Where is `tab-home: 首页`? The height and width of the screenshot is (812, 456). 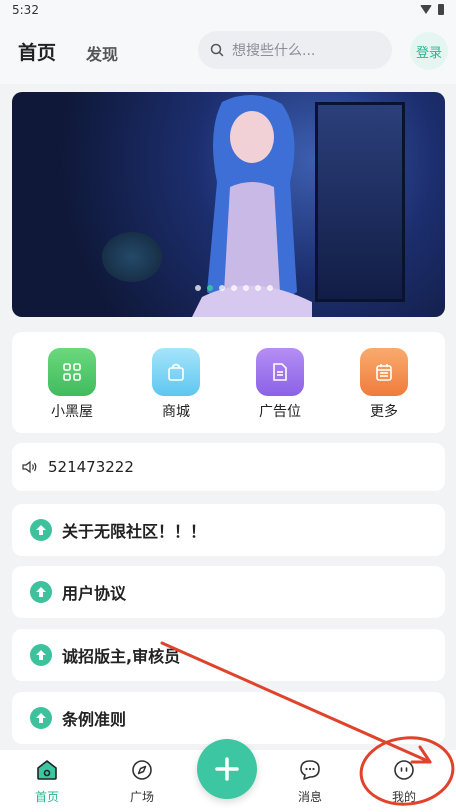
tab-home: 首页 is located at coordinates (36, 51).